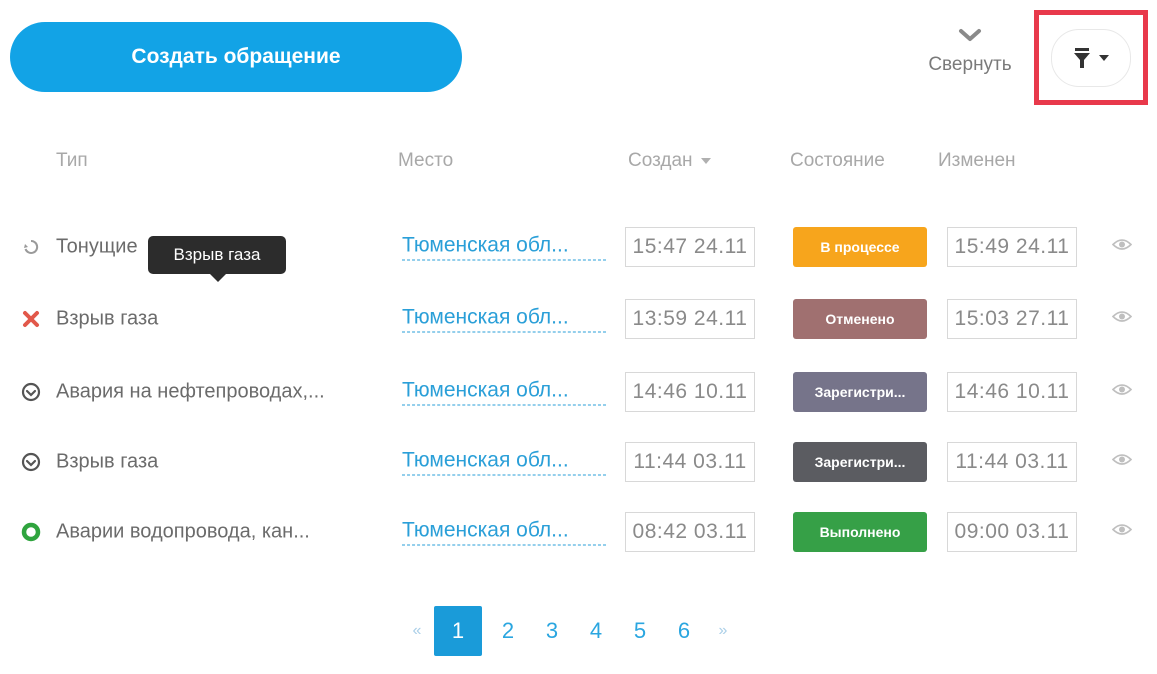 Image resolution: width=1157 pixels, height=674 pixels. Describe the element at coordinates (596, 631) in the screenshot. I see `pagination-page-4: 4` at that location.